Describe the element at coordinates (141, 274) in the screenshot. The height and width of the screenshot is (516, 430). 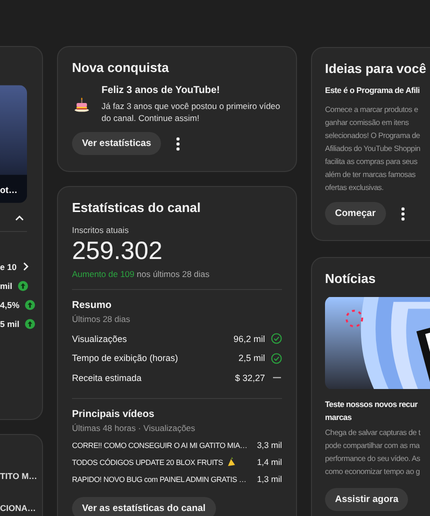
I see `growth-text: Aumento de 109 nos últimos 28 dias` at that location.